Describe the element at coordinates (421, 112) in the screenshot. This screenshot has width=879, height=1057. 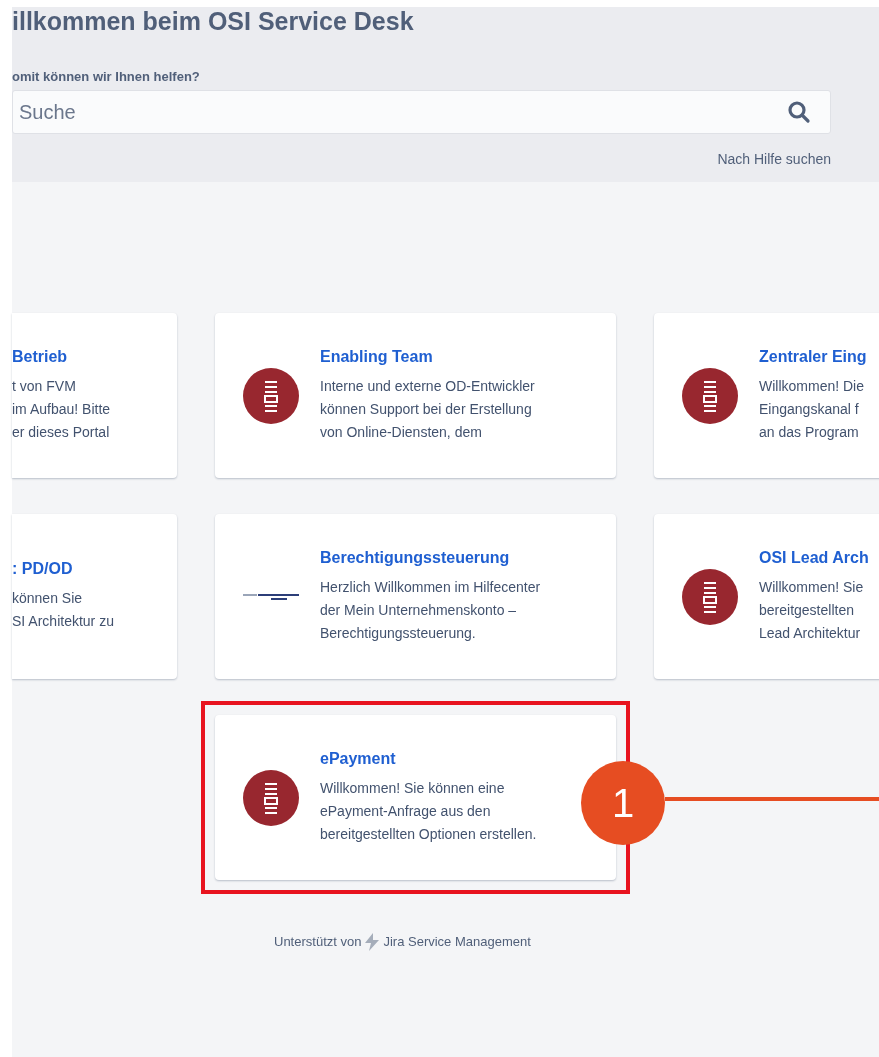
I see `search-field: Suche` at that location.